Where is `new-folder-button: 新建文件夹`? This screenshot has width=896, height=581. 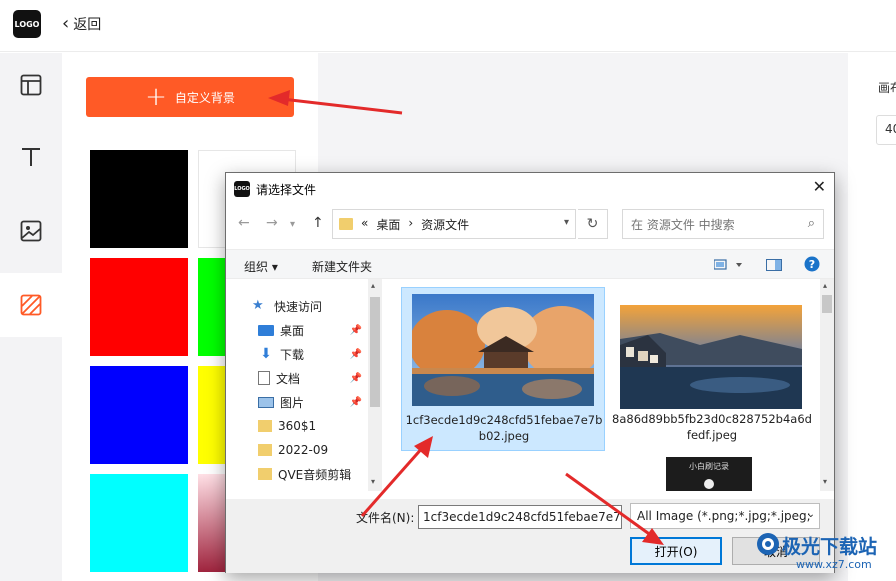 new-folder-button: 新建文件夹 is located at coordinates (342, 266).